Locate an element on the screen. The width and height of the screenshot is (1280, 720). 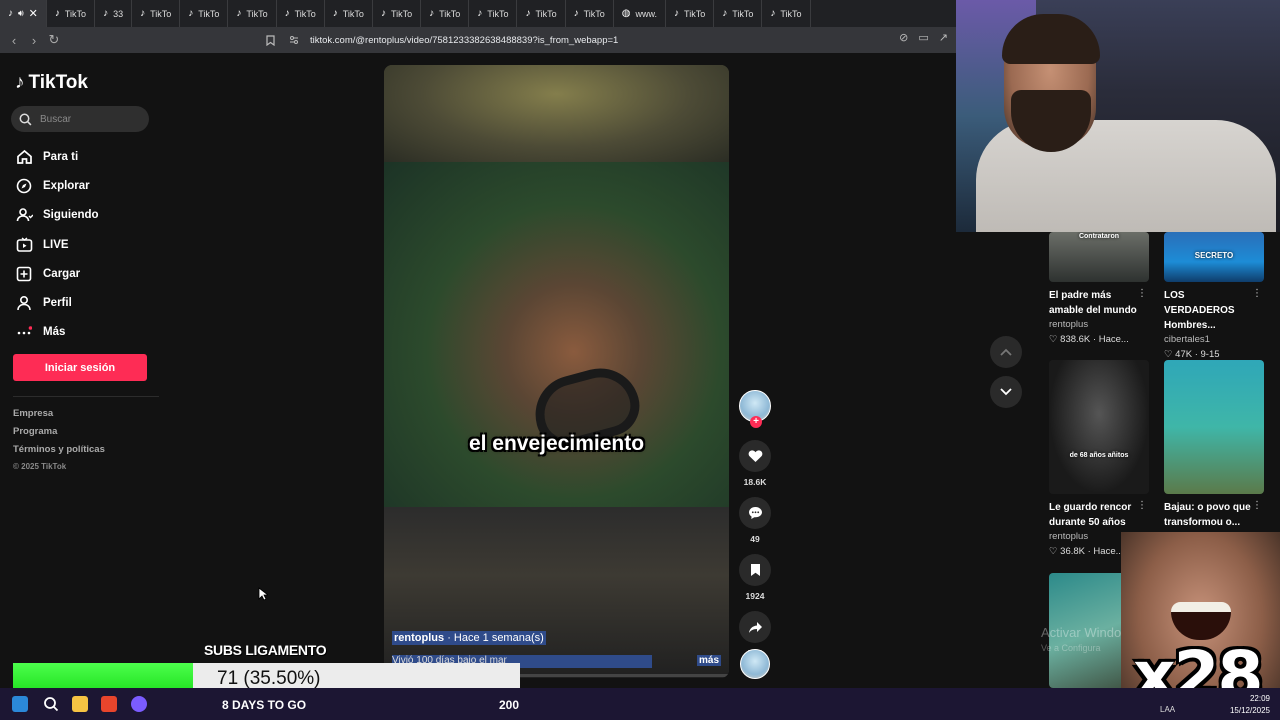
more-link: más is located at coordinates (709, 660).